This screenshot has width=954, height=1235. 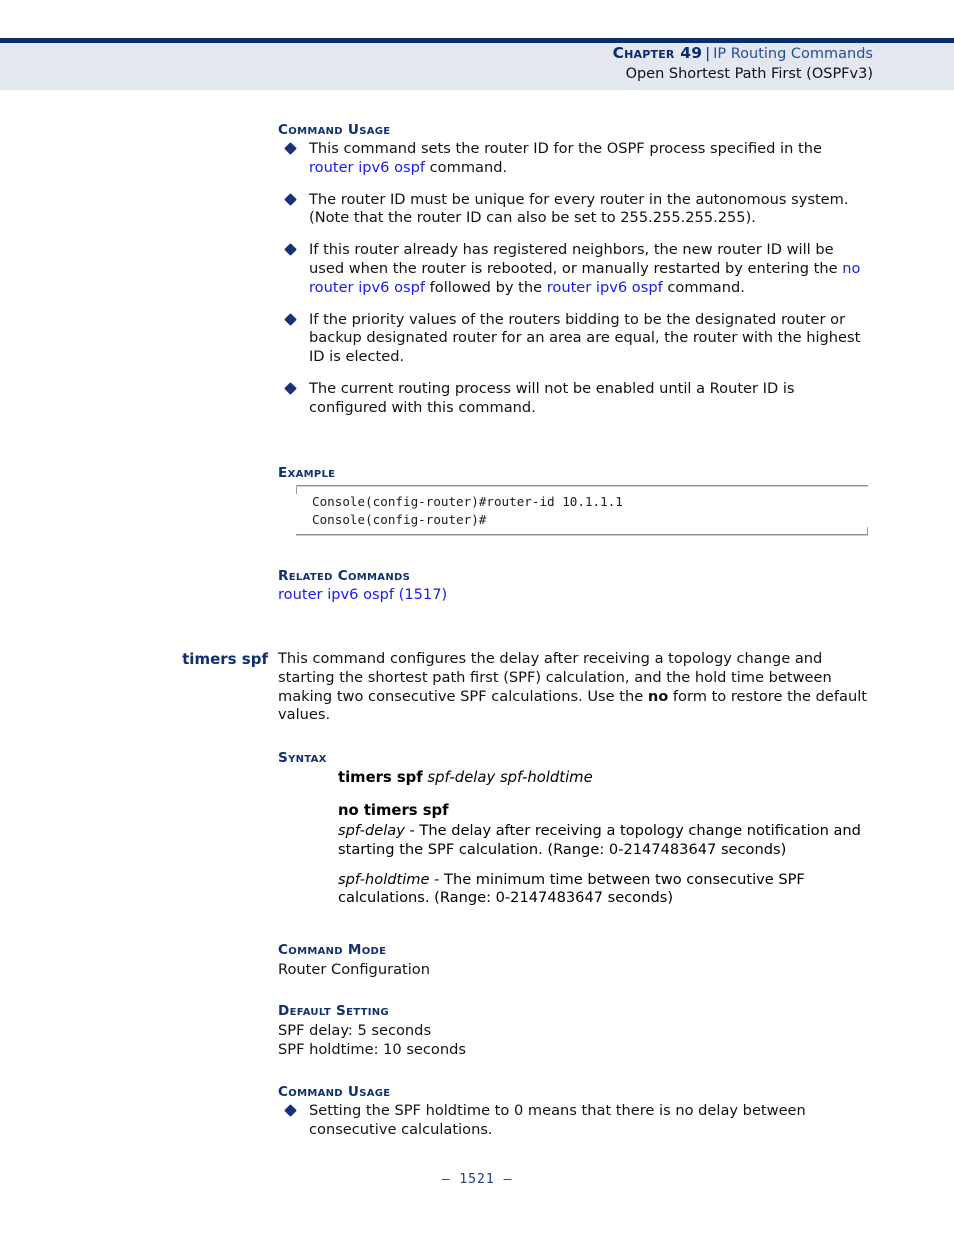 I want to click on command-mode-value: Router Configuration, so click(x=354, y=969).